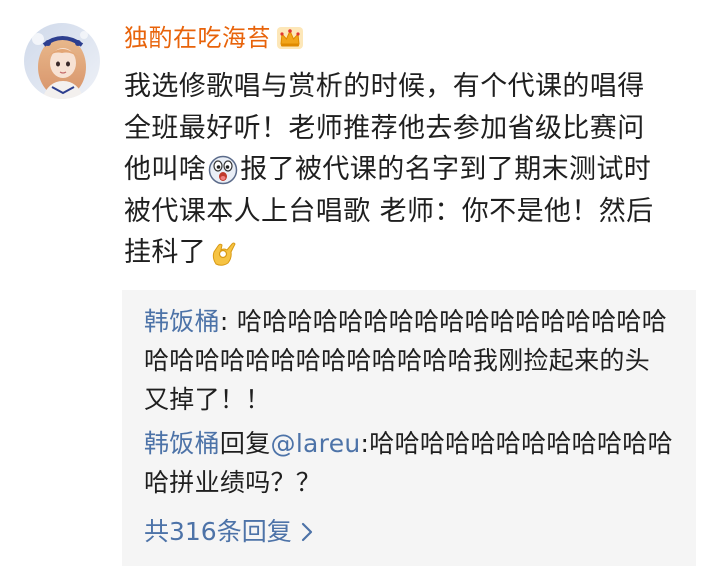 The height and width of the screenshot is (576, 720). I want to click on post-line: 全班最好听！老师推荐他去参加省级比赛问, so click(384, 128).